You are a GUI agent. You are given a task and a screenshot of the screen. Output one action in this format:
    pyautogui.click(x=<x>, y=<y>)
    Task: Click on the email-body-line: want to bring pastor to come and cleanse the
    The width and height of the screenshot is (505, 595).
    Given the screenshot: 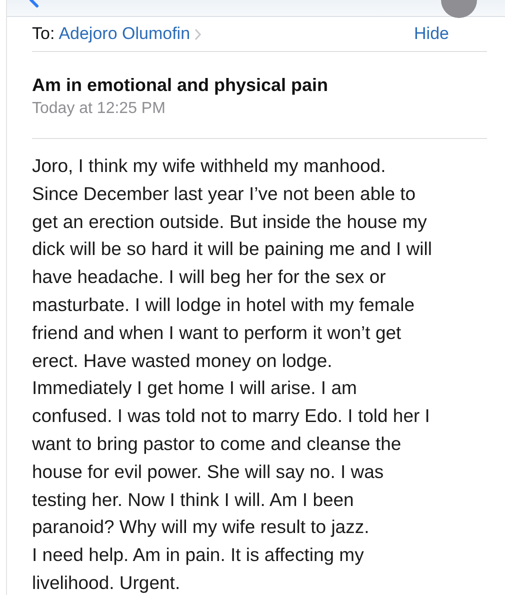 What is the action you would take?
    pyautogui.click(x=217, y=444)
    